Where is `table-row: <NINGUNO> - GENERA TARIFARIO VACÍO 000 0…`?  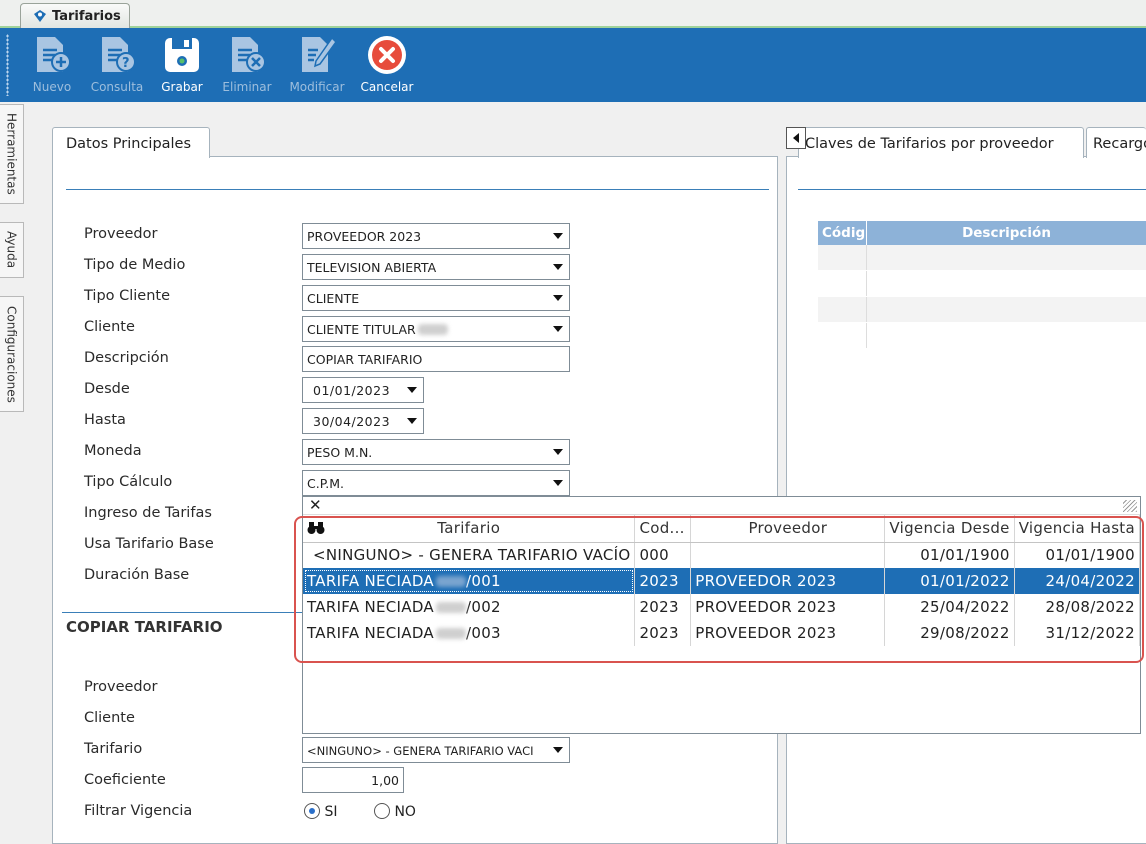 table-row: <NINGUNO> - GENERA TARIFARIO VACÍO 000 0… is located at coordinates (722, 555).